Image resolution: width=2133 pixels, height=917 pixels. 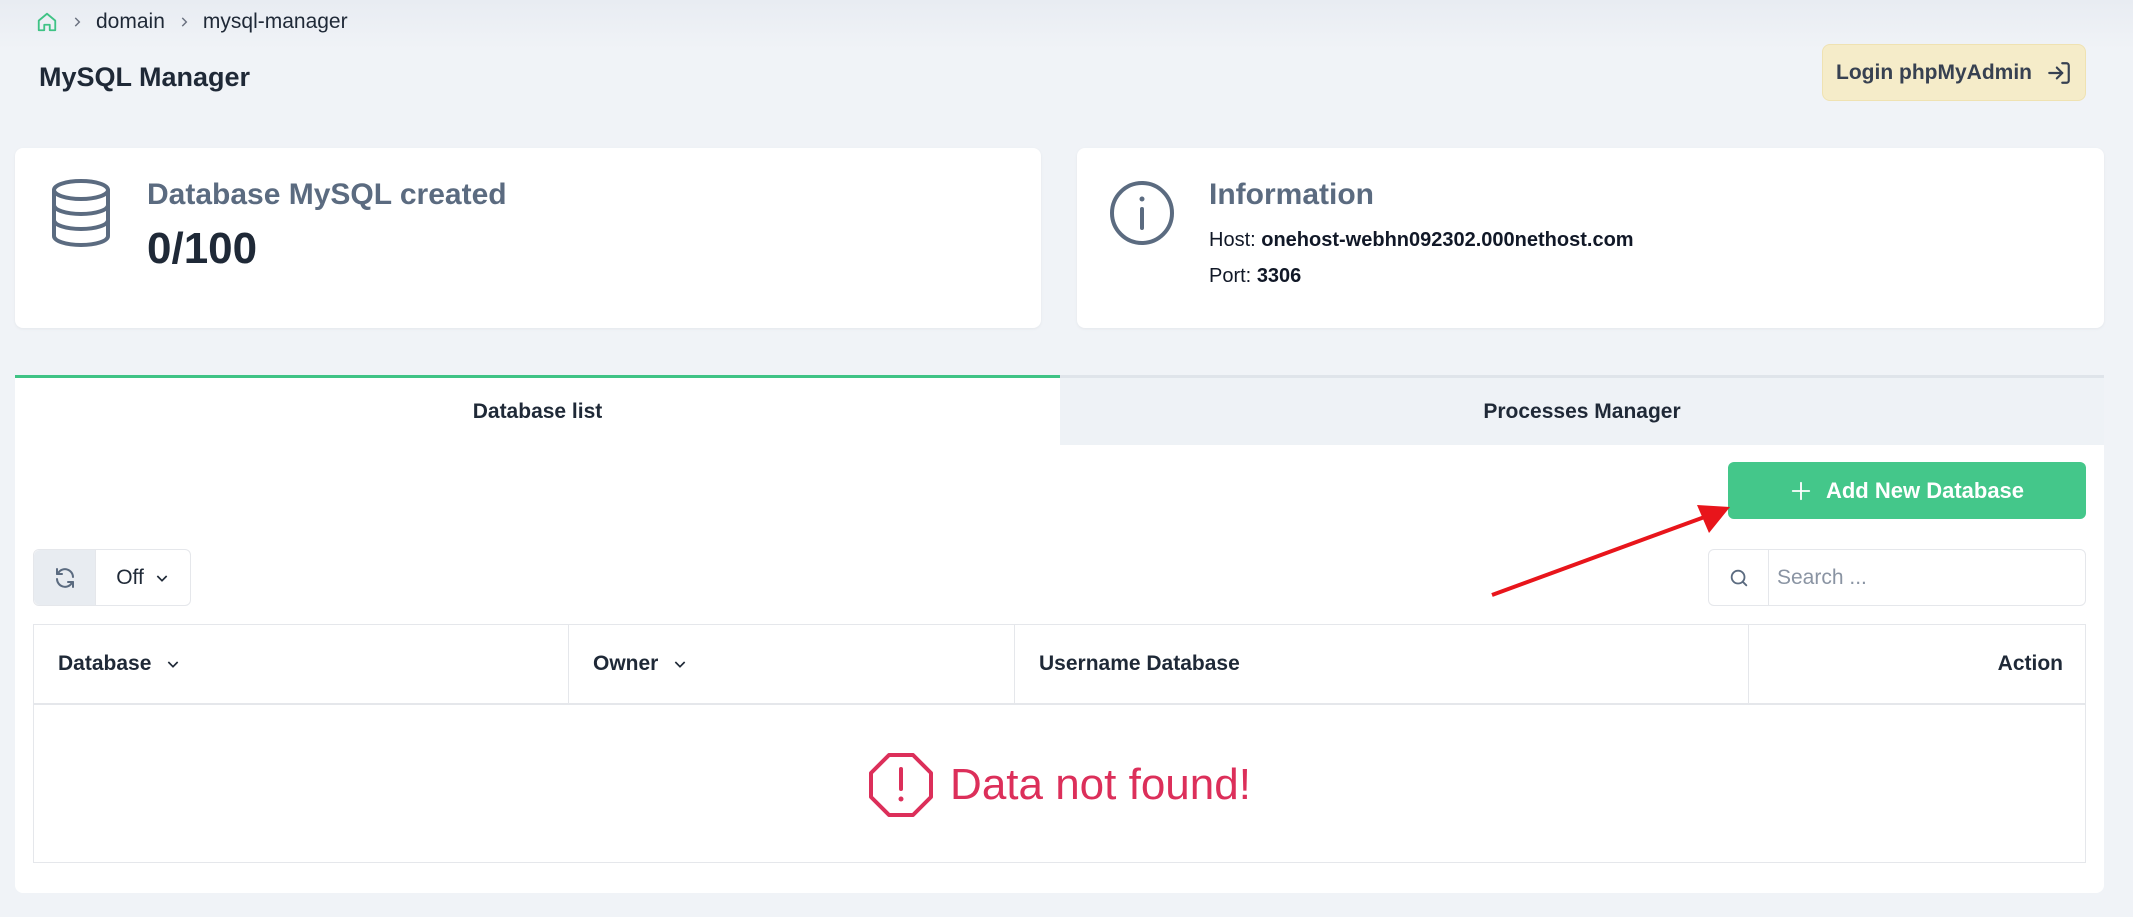 I want to click on table-header: Database Owner Username Database Action, so click(x=1059, y=665).